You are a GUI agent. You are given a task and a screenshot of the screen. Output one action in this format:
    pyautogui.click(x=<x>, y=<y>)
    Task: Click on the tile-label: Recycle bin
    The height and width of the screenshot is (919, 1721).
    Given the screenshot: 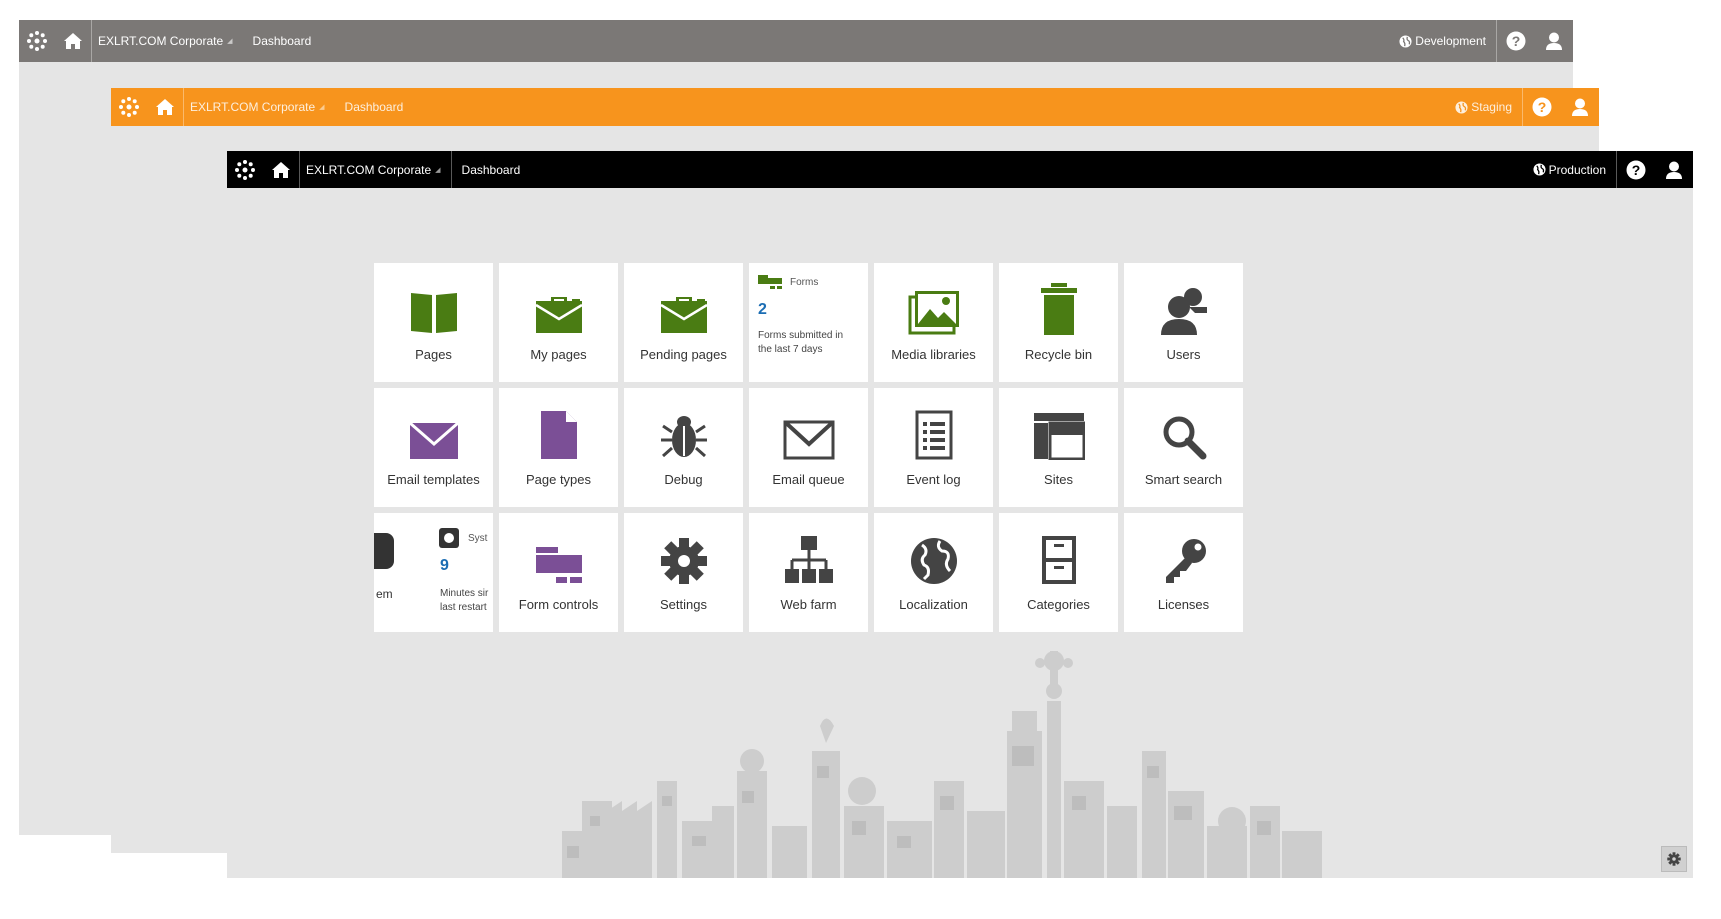 What is the action you would take?
    pyautogui.click(x=1058, y=354)
    